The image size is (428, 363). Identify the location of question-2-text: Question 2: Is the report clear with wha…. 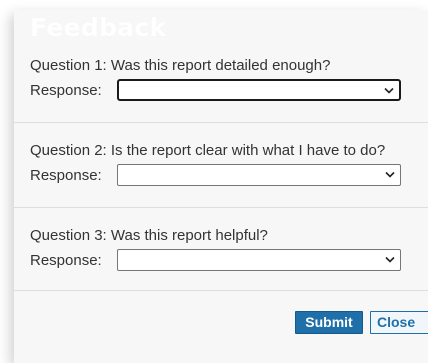
(208, 150).